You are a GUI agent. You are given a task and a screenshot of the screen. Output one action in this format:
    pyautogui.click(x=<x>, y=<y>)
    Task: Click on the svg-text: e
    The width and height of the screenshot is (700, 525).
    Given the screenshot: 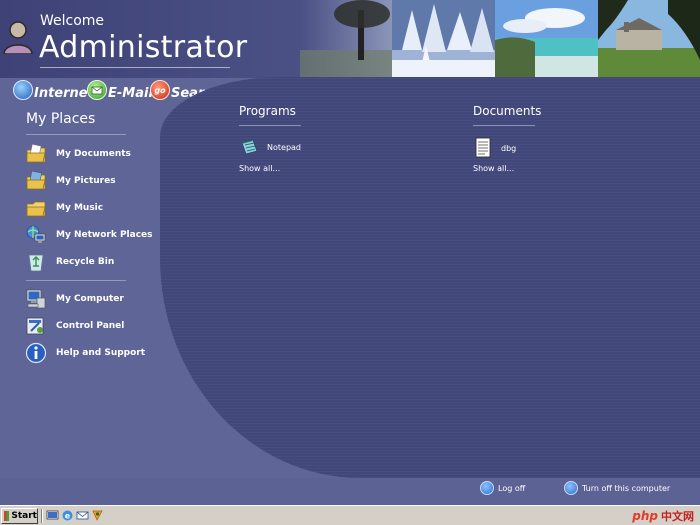 What is the action you would take?
    pyautogui.click(x=68, y=516)
    